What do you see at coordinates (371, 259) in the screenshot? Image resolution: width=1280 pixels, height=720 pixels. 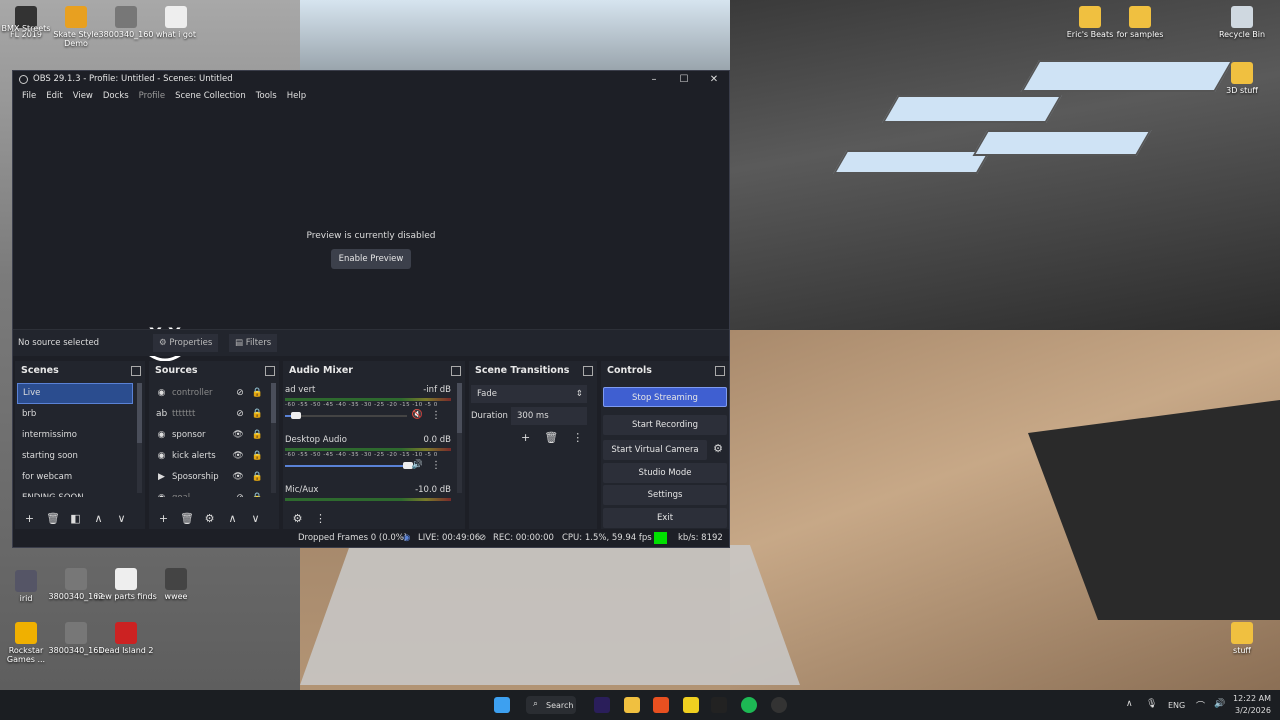 I see `enable-preview-button: Enable Preview` at bounding box center [371, 259].